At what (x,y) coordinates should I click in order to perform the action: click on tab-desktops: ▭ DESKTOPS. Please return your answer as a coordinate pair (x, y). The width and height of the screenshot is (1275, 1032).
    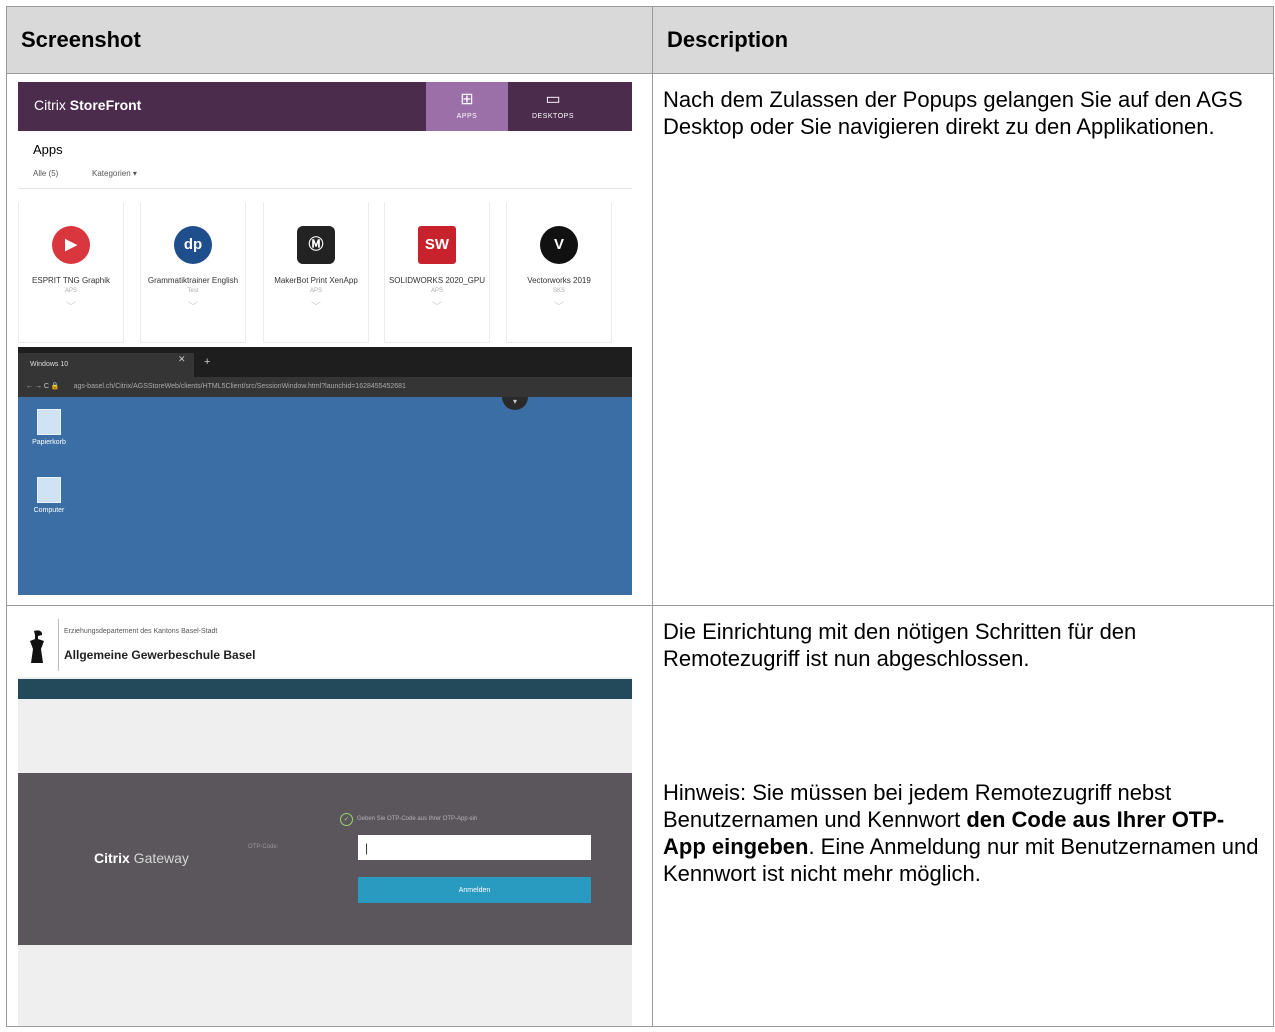
    Looking at the image, I should click on (553, 106).